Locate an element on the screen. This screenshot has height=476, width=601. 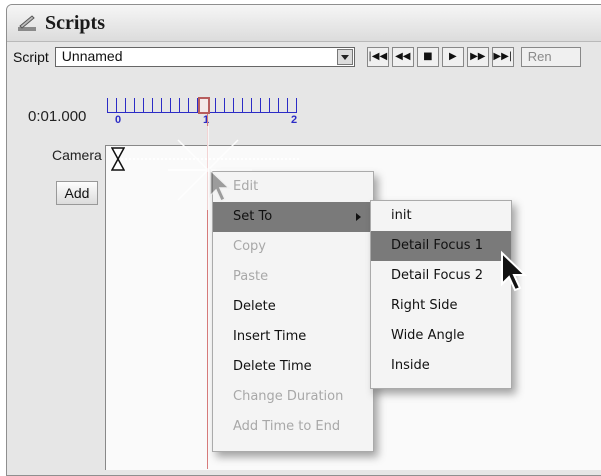
menu-item-add-time-to-end: Add Time to End is located at coordinates (287, 426).